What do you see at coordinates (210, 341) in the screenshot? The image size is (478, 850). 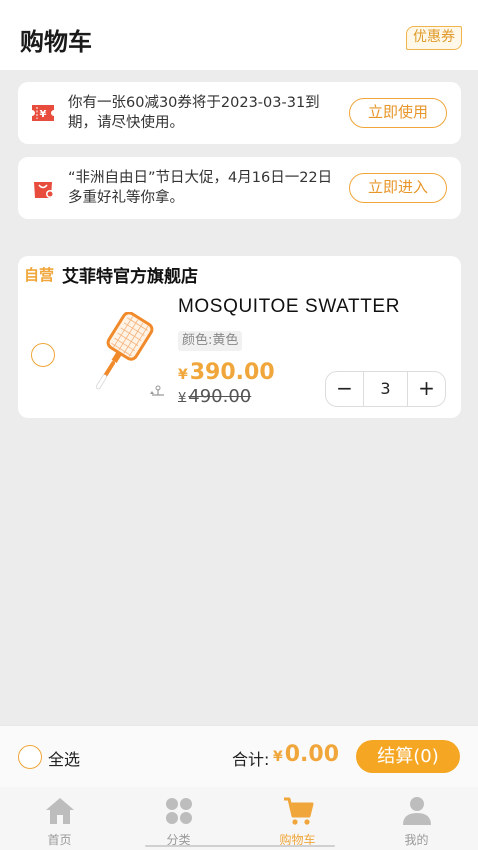 I see `product-spec: 颜色:黄色` at bounding box center [210, 341].